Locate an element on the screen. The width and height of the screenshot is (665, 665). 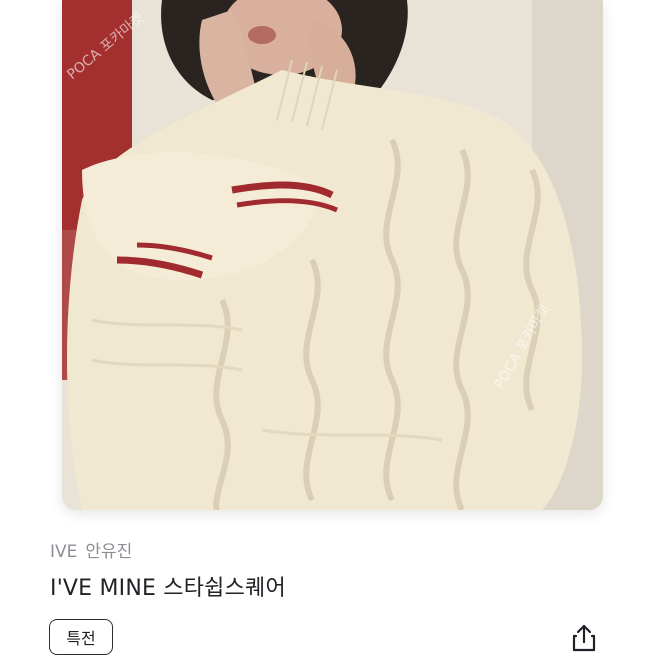
benefit-badge-label: 특전 is located at coordinates (81, 638).